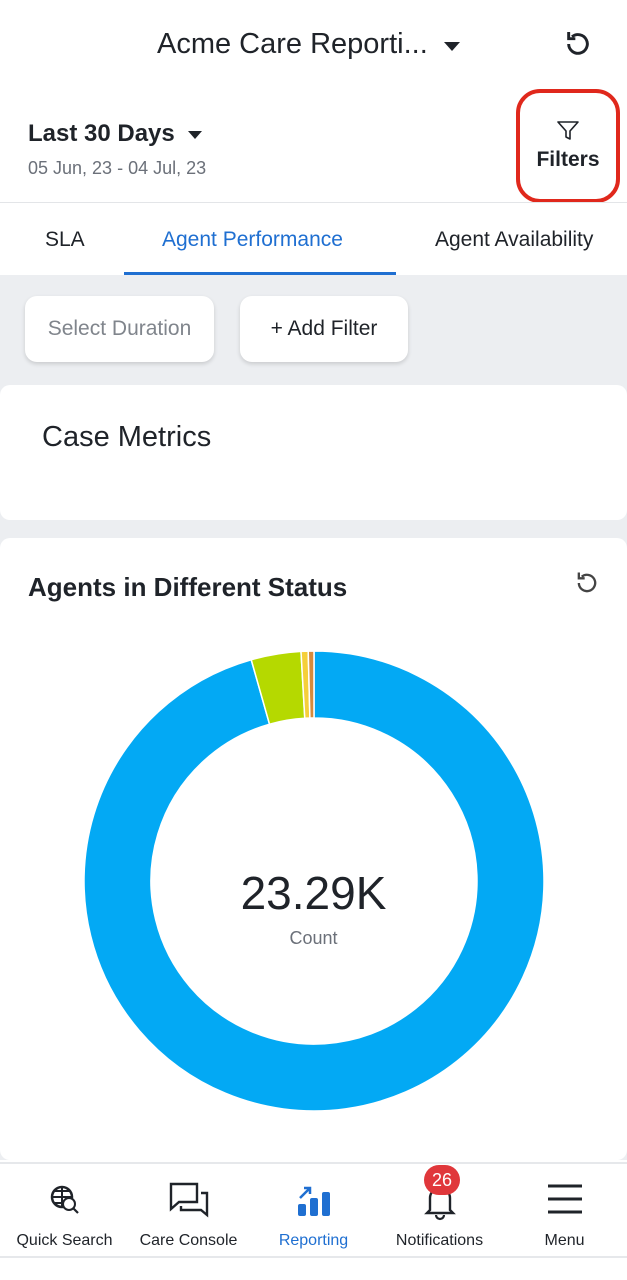  What do you see at coordinates (119, 329) in the screenshot?
I see `select-duration-button: Select Duration` at bounding box center [119, 329].